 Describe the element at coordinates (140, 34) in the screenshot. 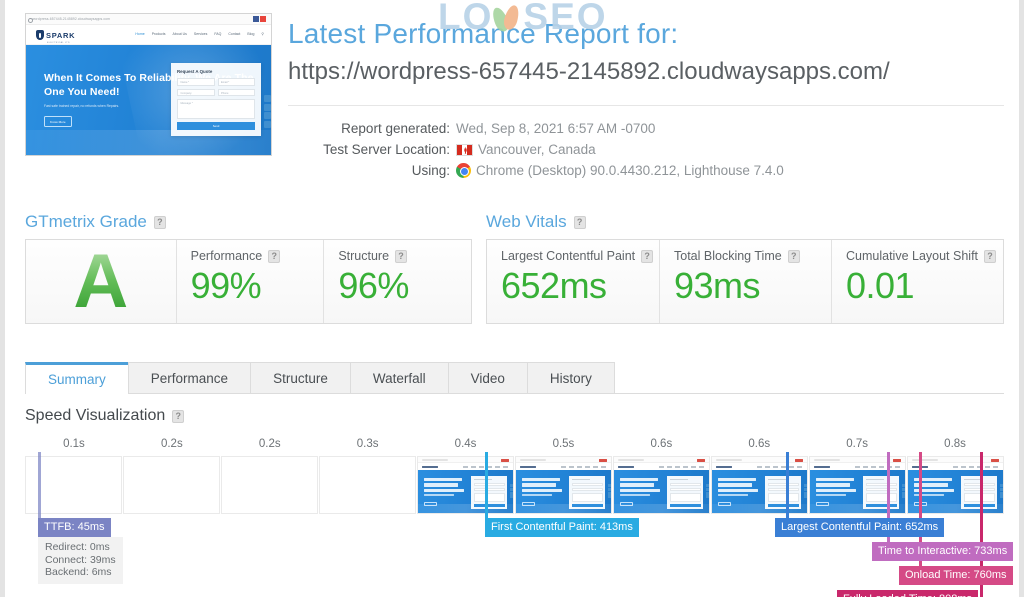

I see `thumb-nav-home: Home` at that location.